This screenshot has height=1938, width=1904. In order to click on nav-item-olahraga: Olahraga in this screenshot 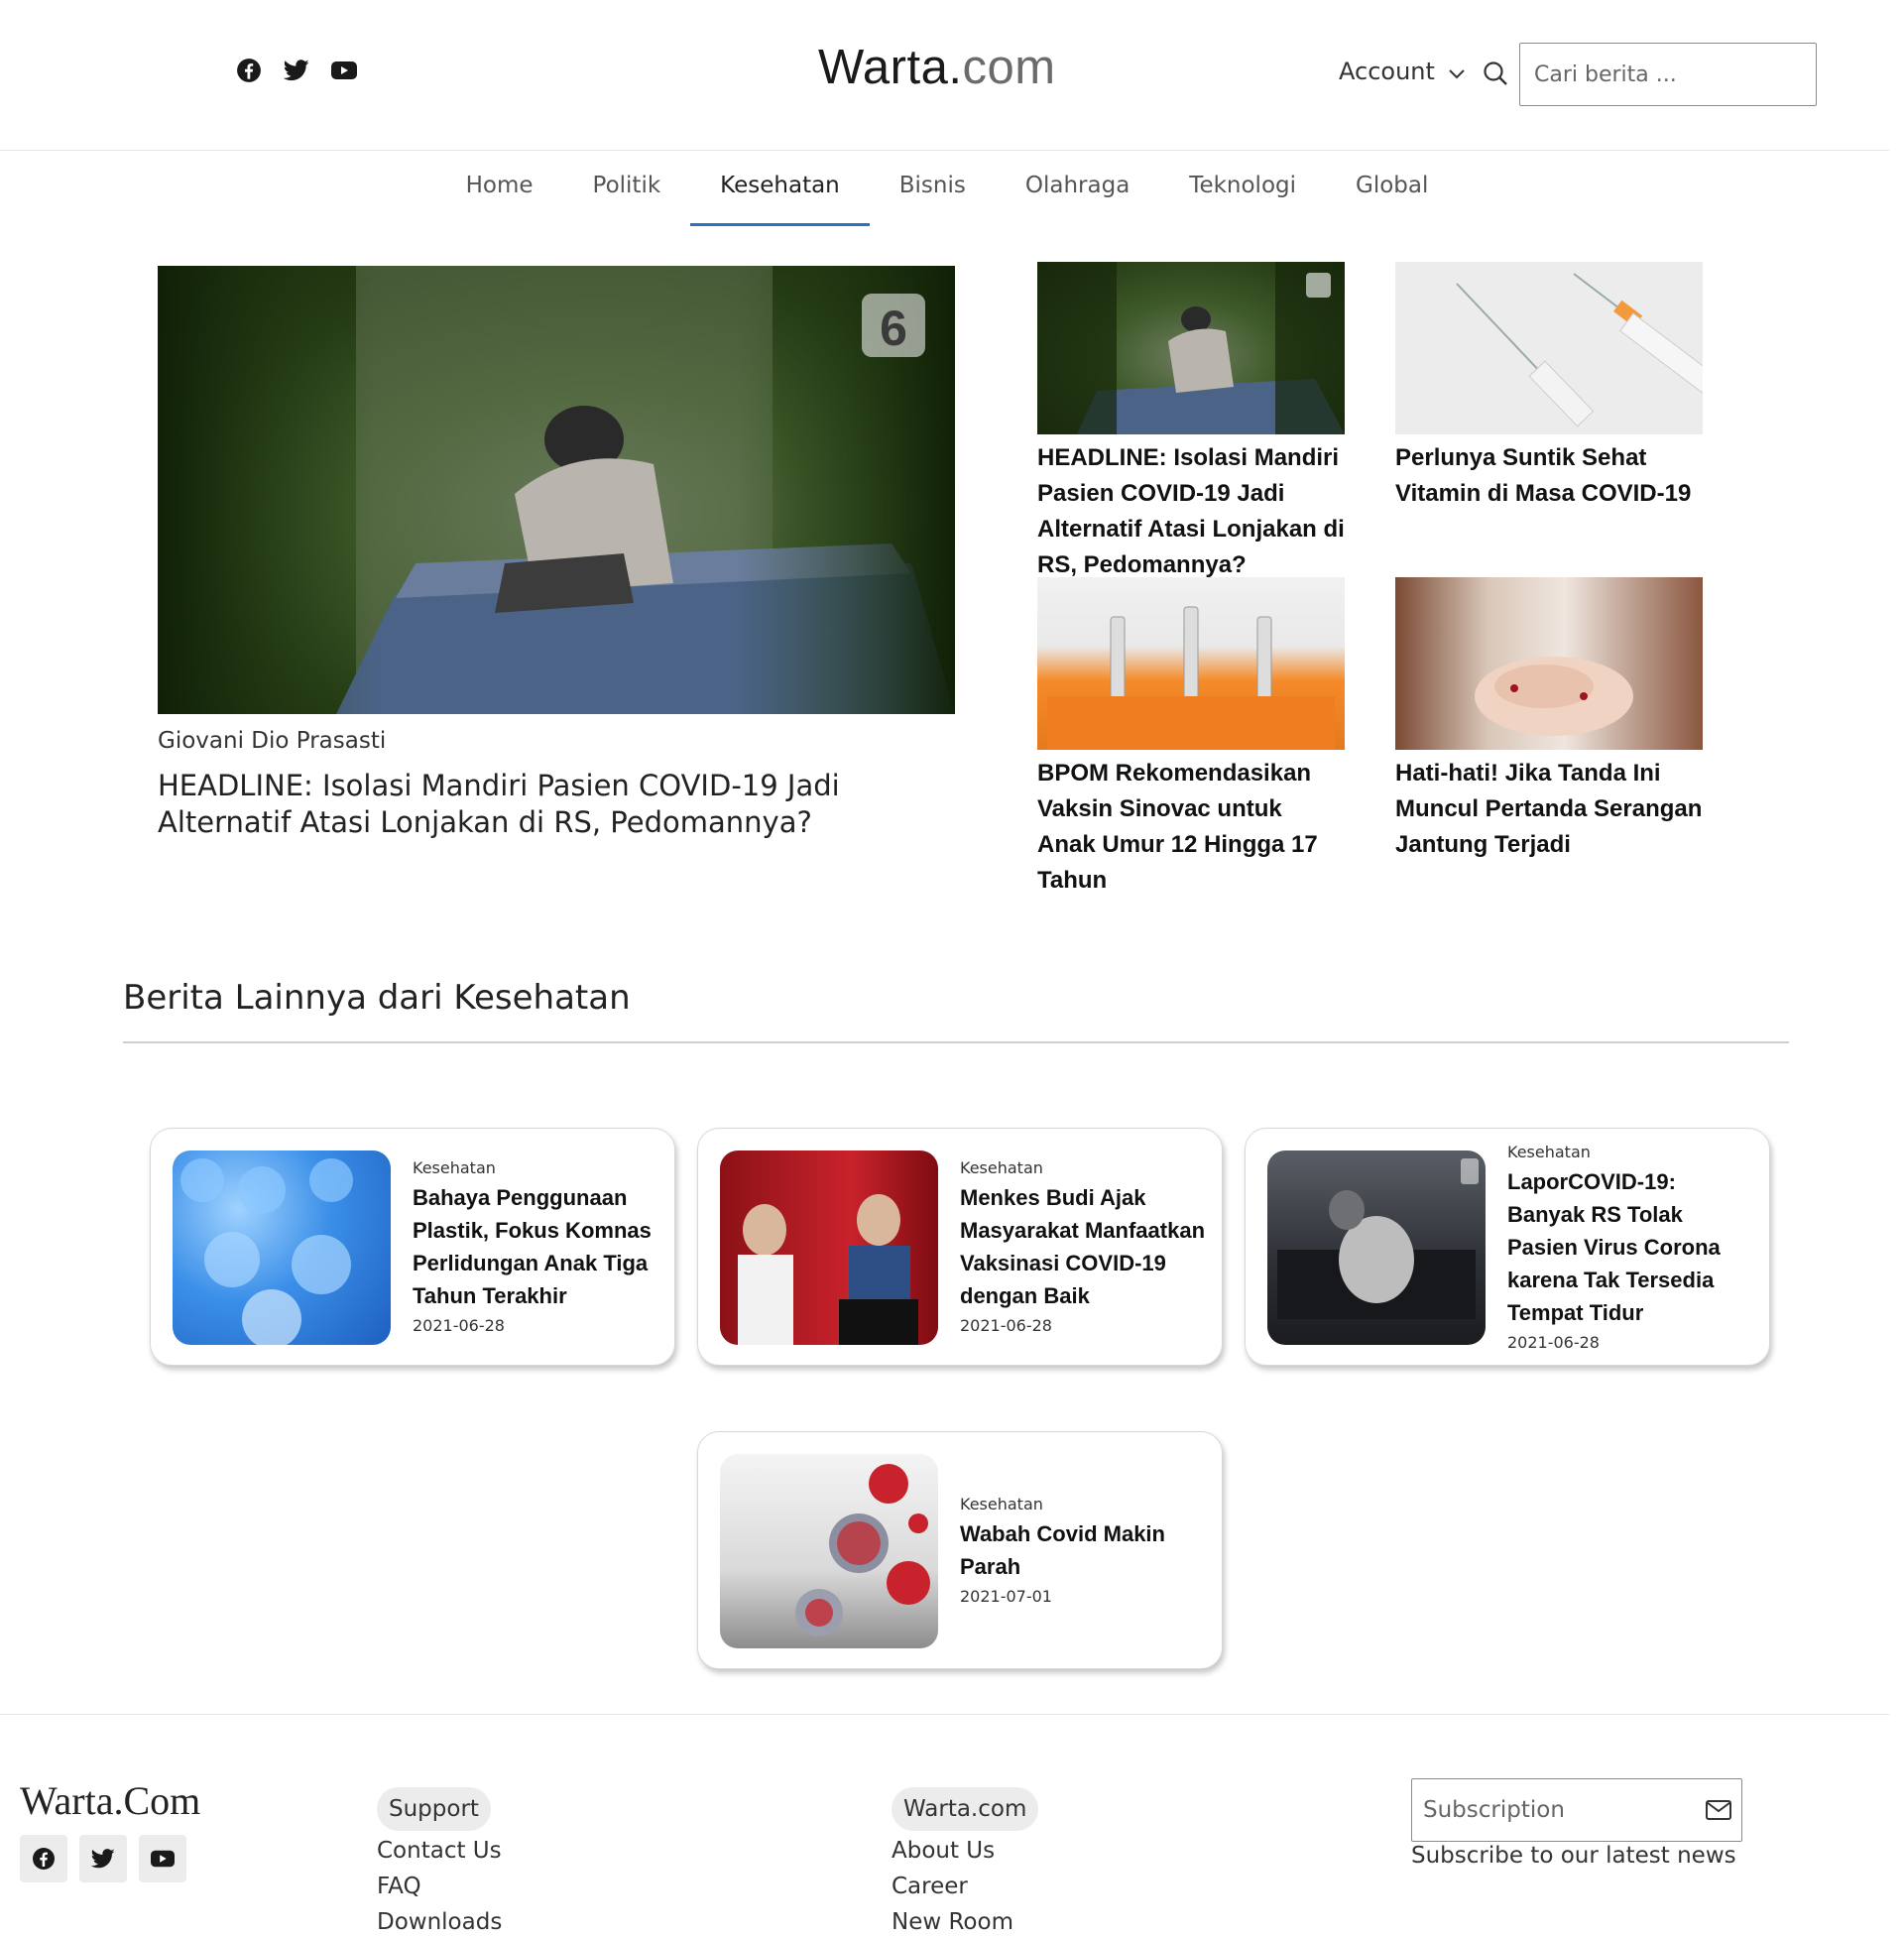, I will do `click(1077, 188)`.